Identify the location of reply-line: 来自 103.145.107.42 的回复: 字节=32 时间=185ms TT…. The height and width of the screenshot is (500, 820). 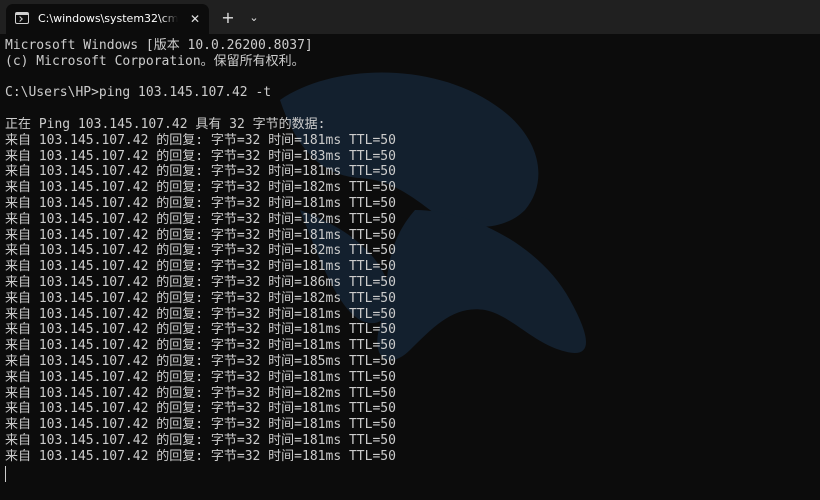
(200, 361).